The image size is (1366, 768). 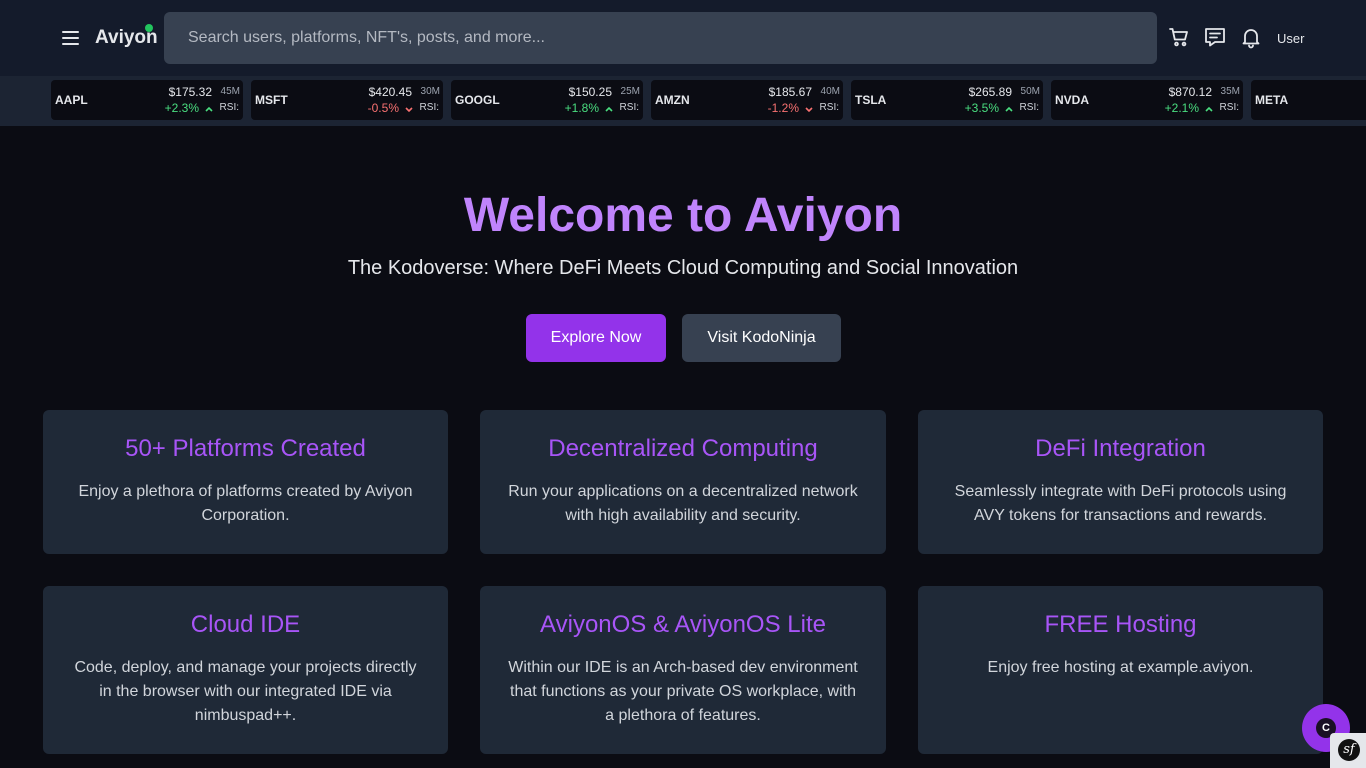 I want to click on top-header: Aviyon User, so click(x=683, y=38).